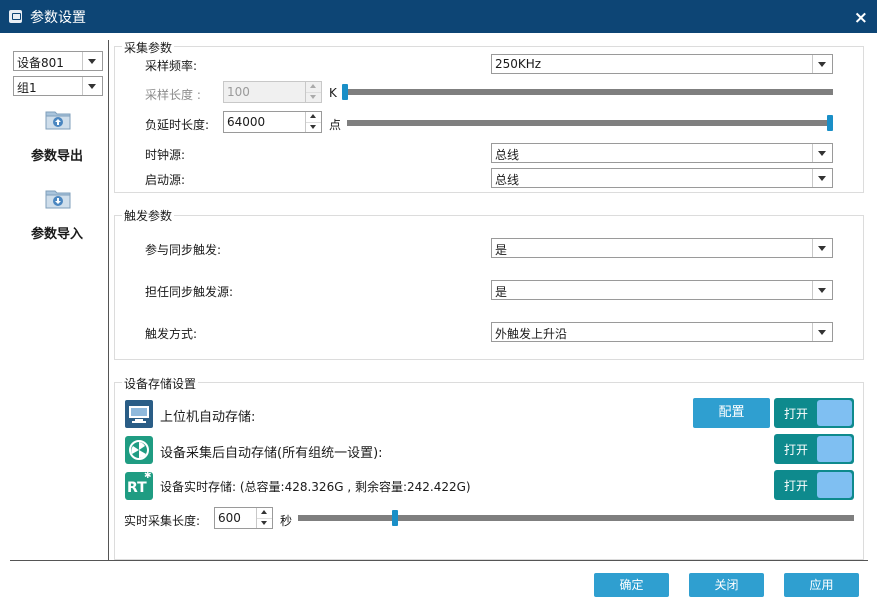 The image size is (877, 616). I want to click on device-select-value: 设备801, so click(40, 63).